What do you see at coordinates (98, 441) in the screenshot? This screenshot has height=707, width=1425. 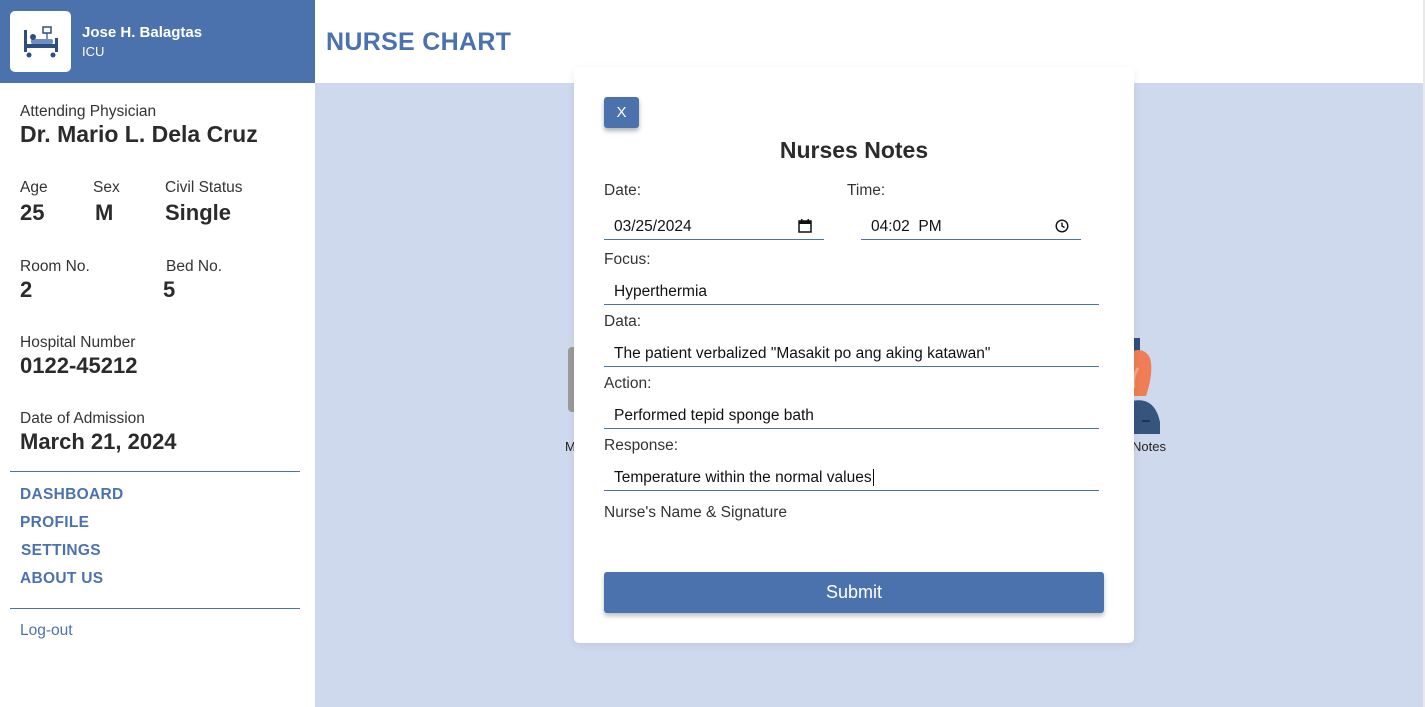 I see `admission-value: March 21, 2024` at bounding box center [98, 441].